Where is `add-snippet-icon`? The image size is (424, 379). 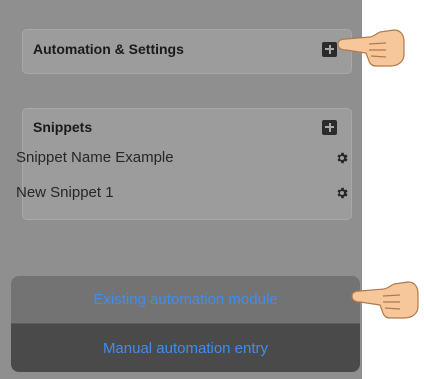 add-snippet-icon is located at coordinates (329, 127).